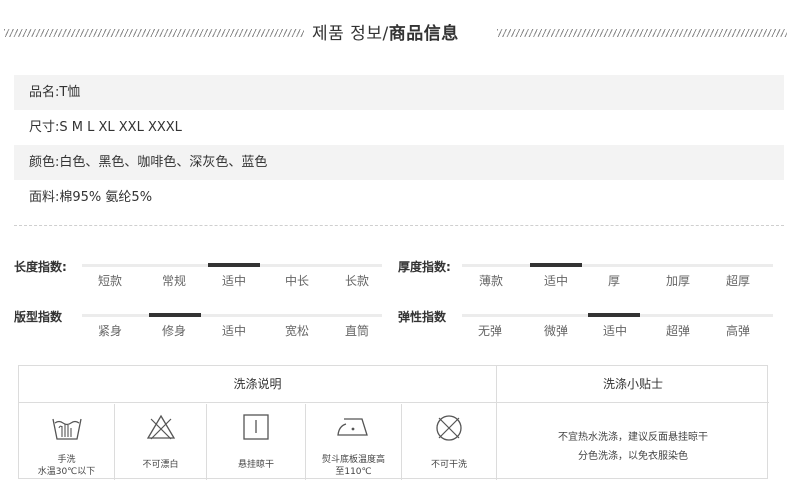 This screenshot has height=484, width=790. What do you see at coordinates (160, 465) in the screenshot?
I see `wash-cell-label: 不可漂白` at bounding box center [160, 465].